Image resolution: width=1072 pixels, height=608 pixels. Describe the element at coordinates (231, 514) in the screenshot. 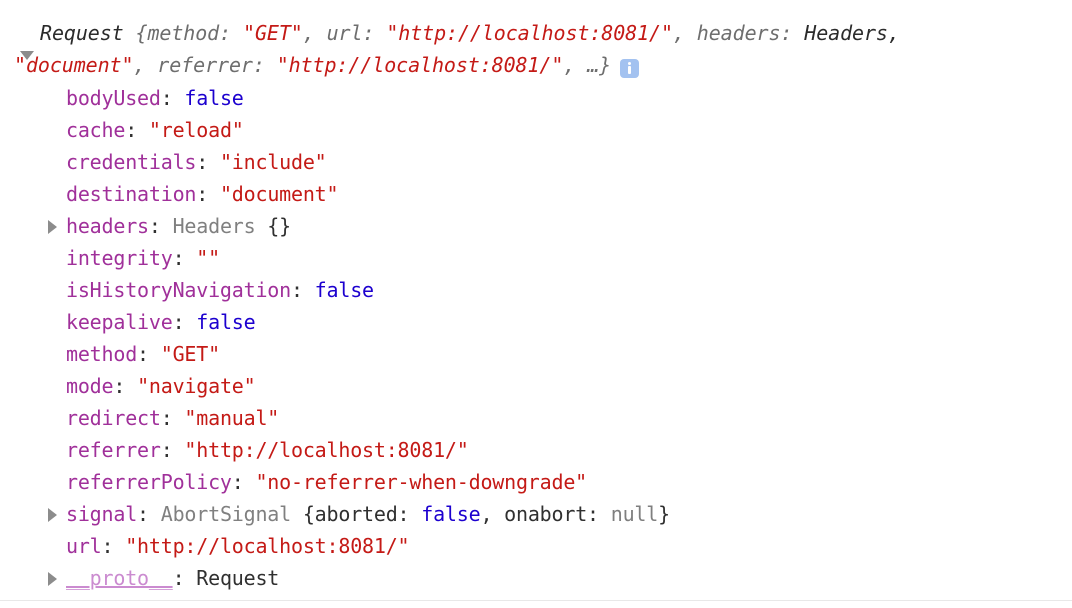

I see `property-value-constructor: AbortSignal` at that location.